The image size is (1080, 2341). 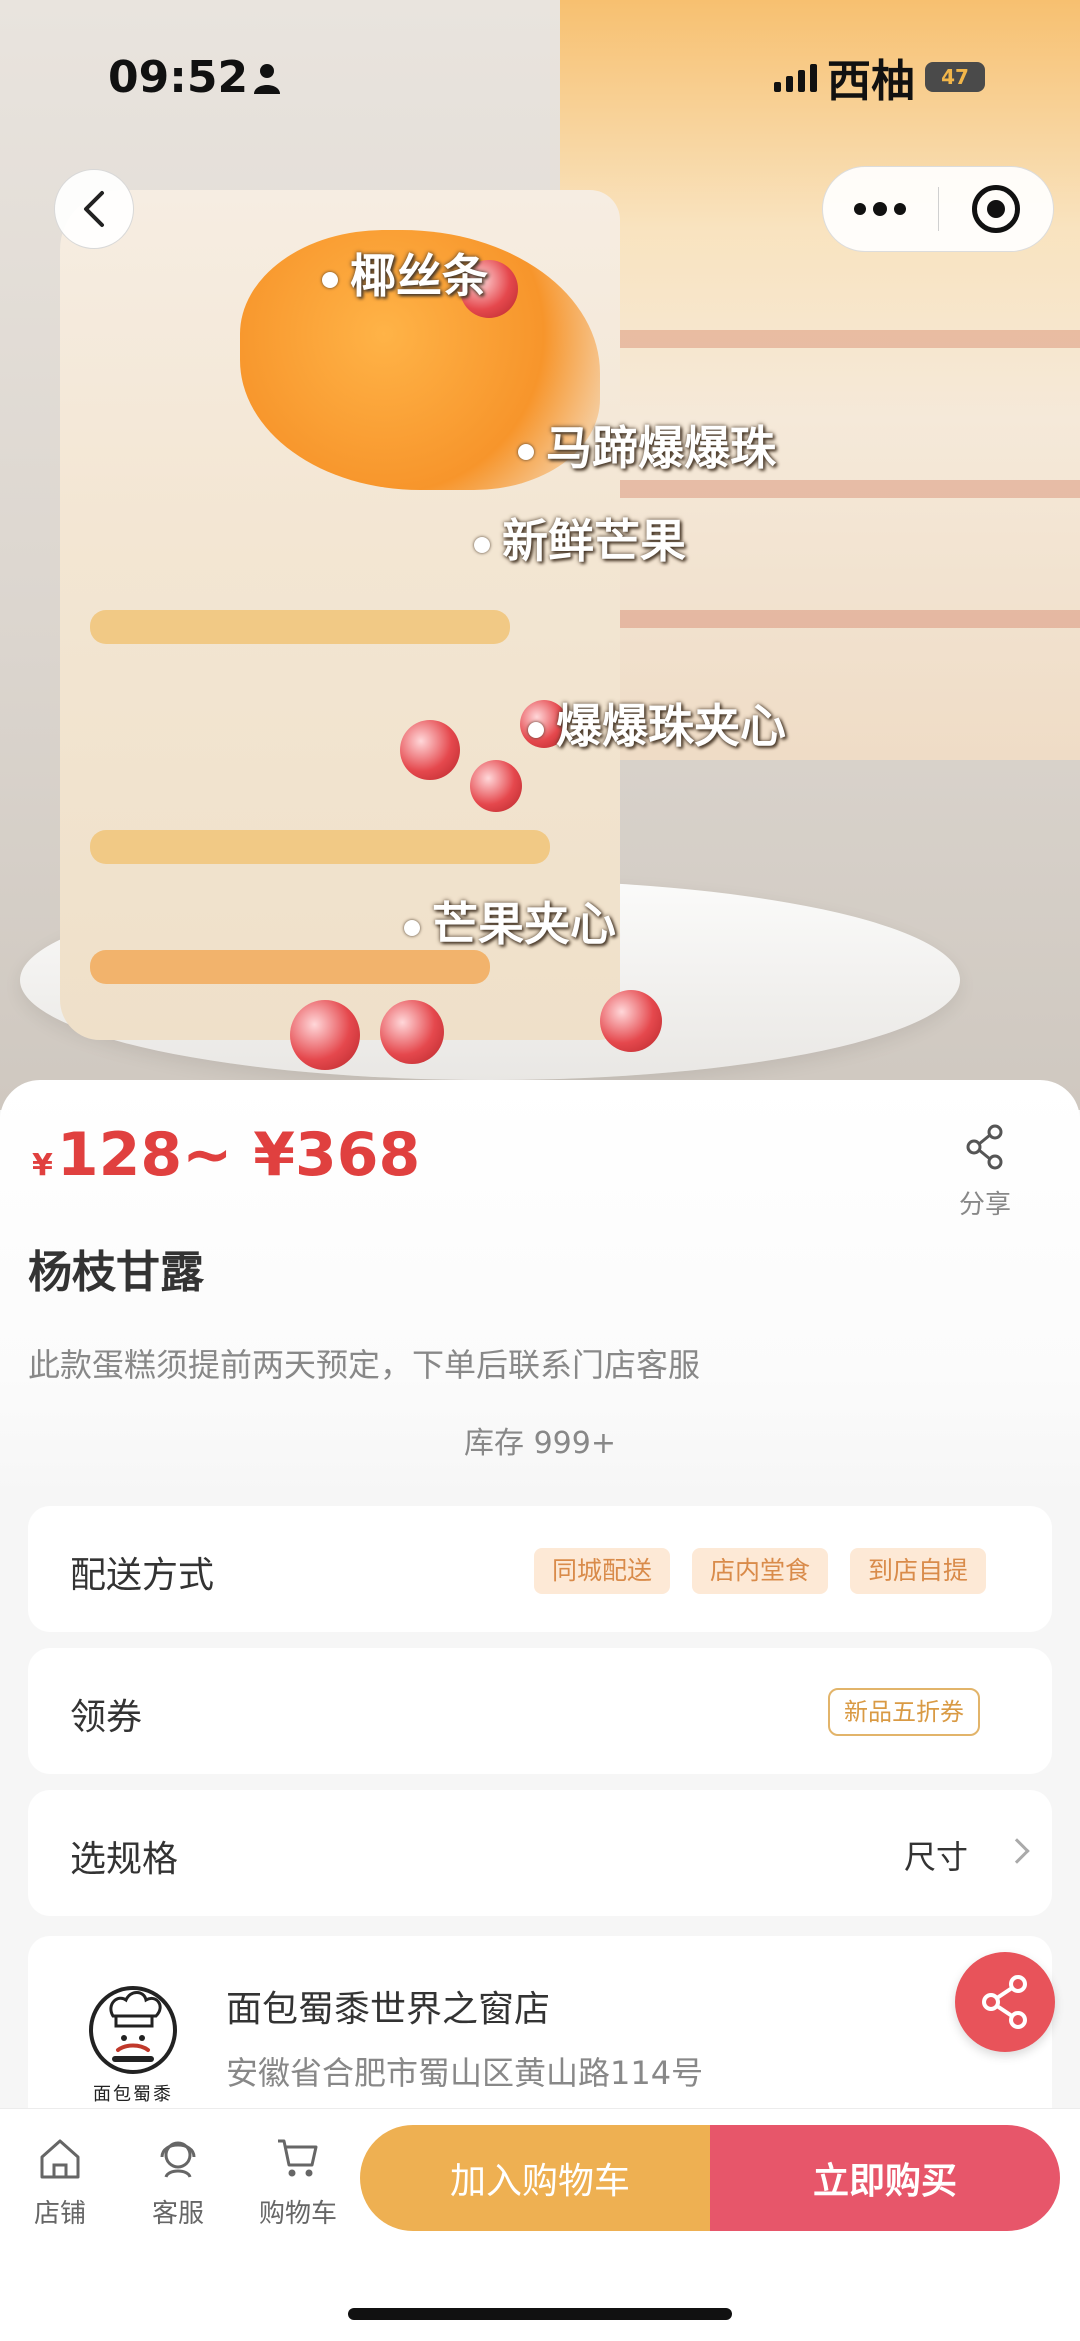 I want to click on chevron-right-icon, so click(x=1017, y=1851).